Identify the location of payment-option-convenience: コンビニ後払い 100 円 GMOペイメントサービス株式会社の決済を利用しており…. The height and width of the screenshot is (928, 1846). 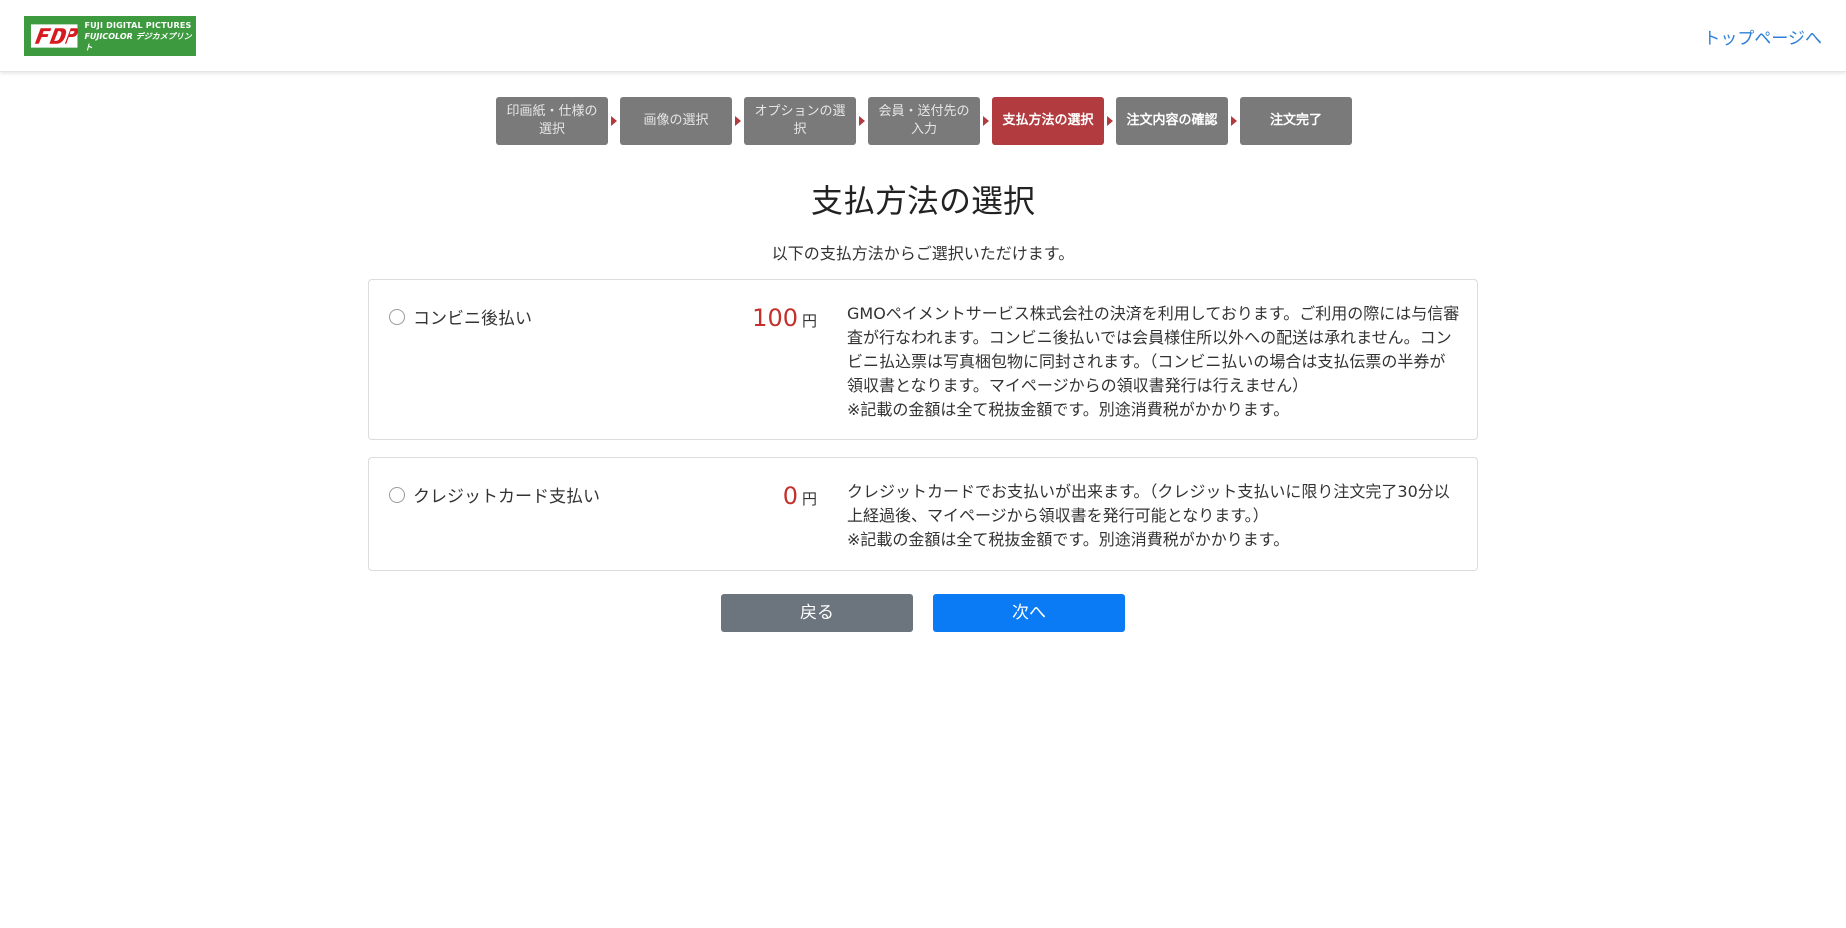
(923, 359).